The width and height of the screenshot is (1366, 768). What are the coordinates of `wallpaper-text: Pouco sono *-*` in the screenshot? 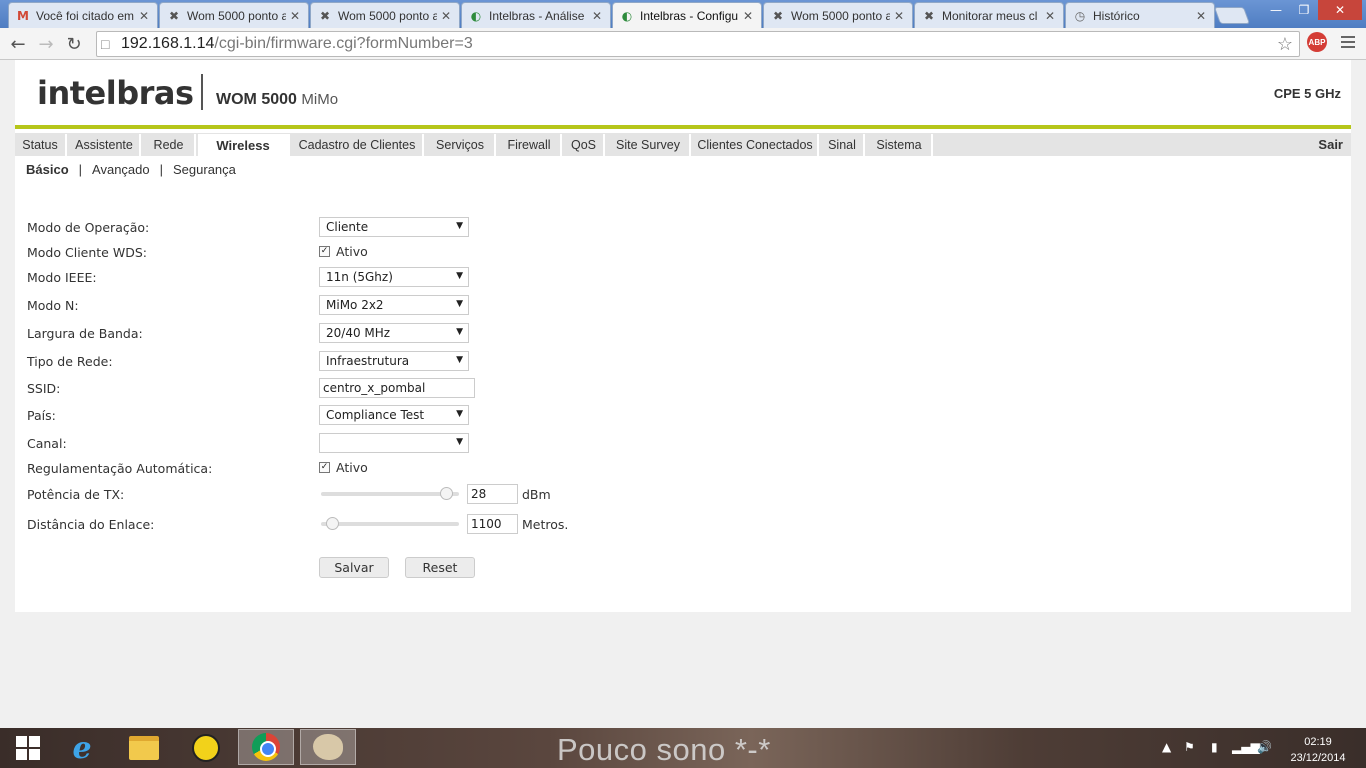 It's located at (664, 749).